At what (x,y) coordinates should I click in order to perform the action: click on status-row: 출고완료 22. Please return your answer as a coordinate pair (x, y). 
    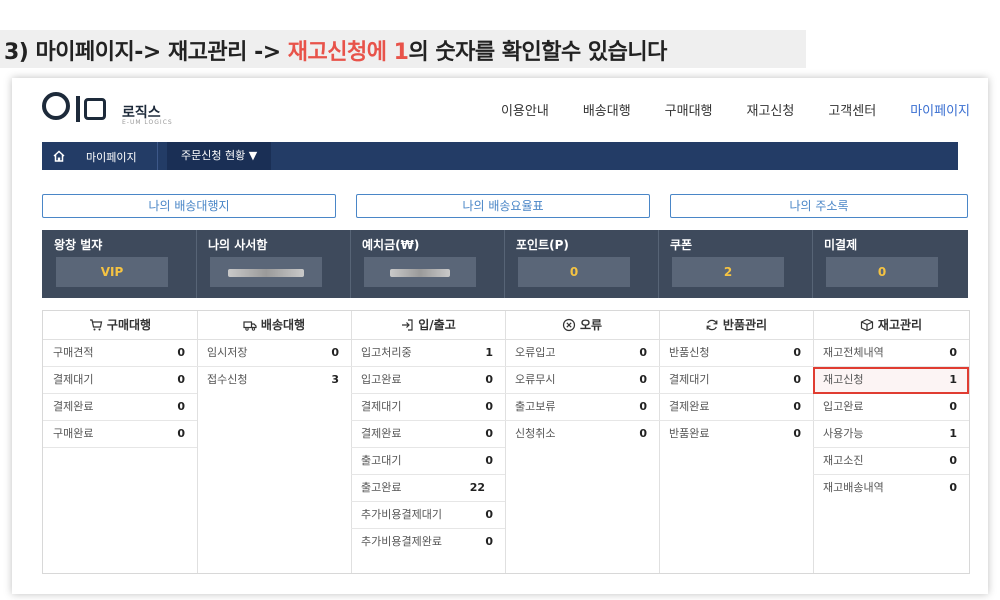
    Looking at the image, I should click on (428, 488).